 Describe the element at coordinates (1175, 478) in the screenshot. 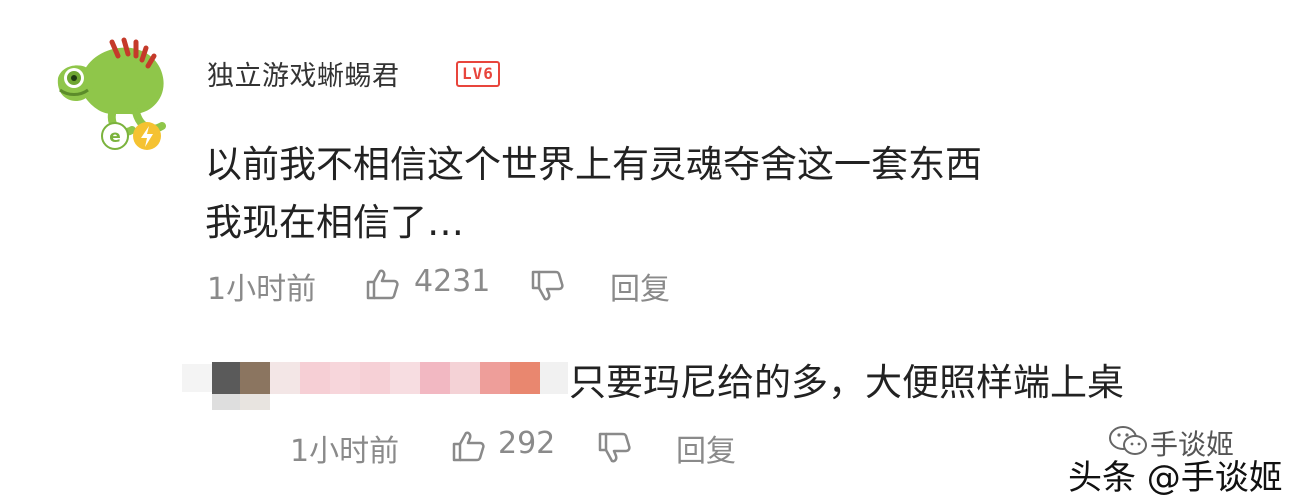

I see `watermark-toutiao: 头条 @手谈姬` at that location.